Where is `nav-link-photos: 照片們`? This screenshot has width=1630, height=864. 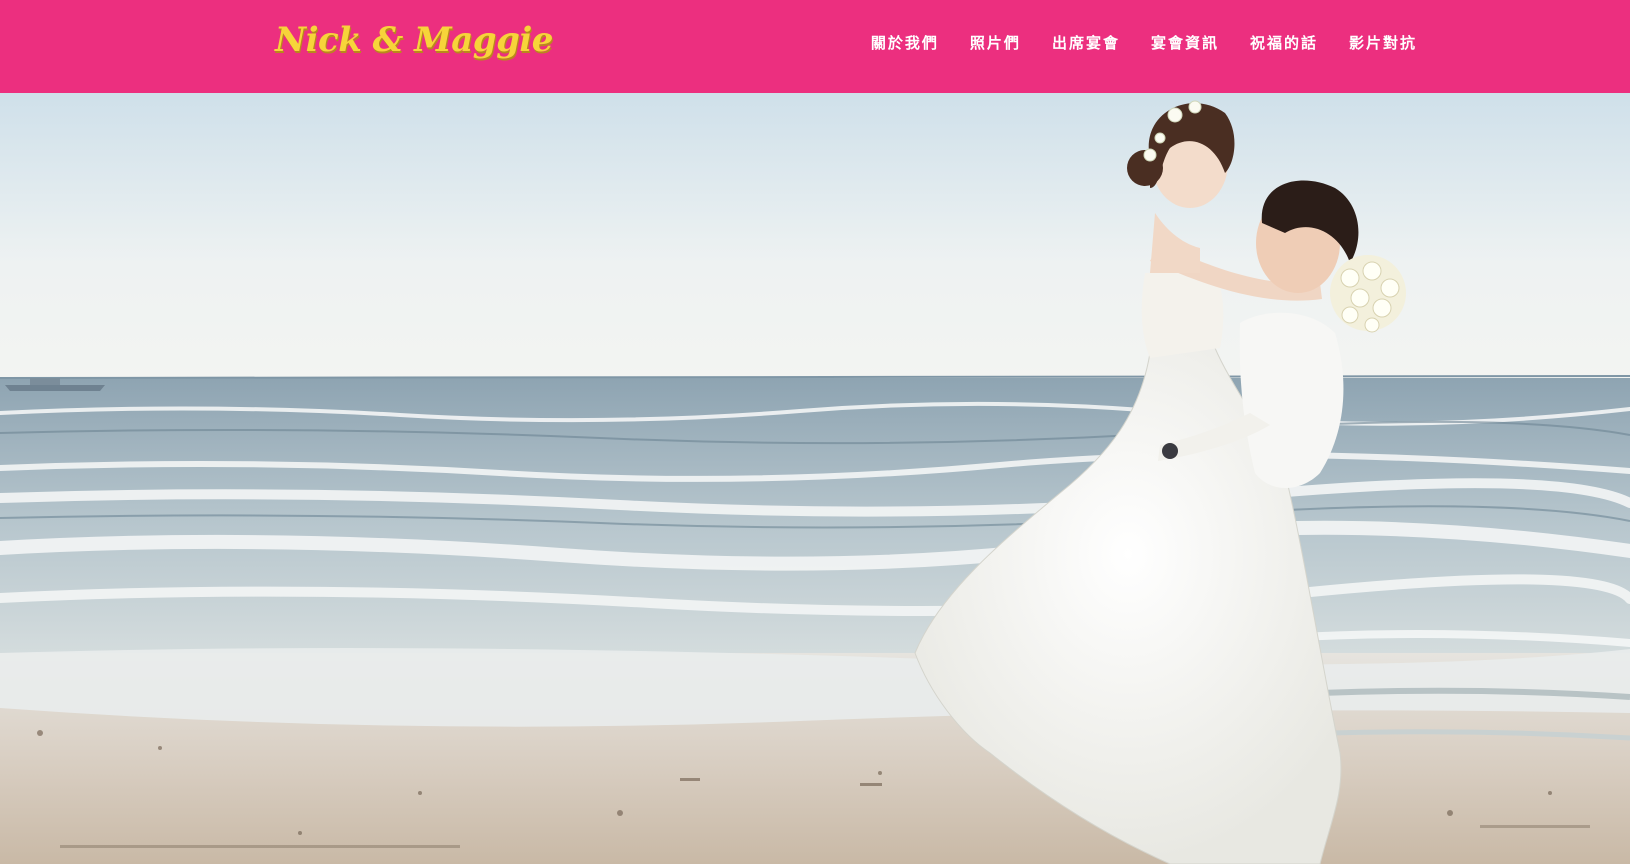
nav-link-photos: 照片們 is located at coordinates (995, 43).